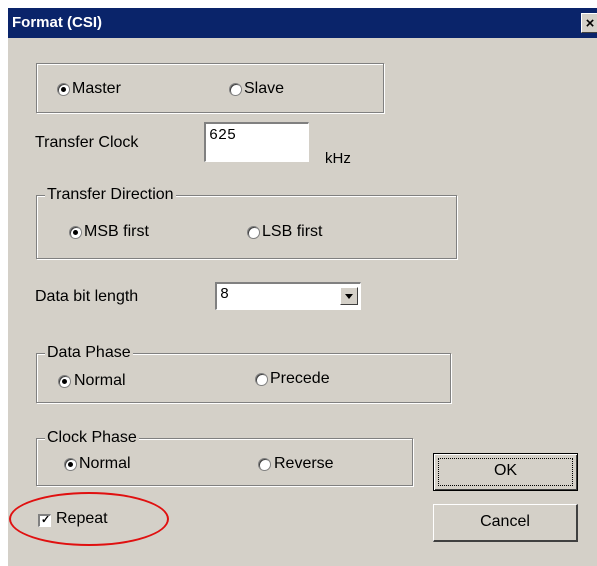 This screenshot has width=597, height=566. I want to click on transfer-clock-value: 625, so click(223, 135).